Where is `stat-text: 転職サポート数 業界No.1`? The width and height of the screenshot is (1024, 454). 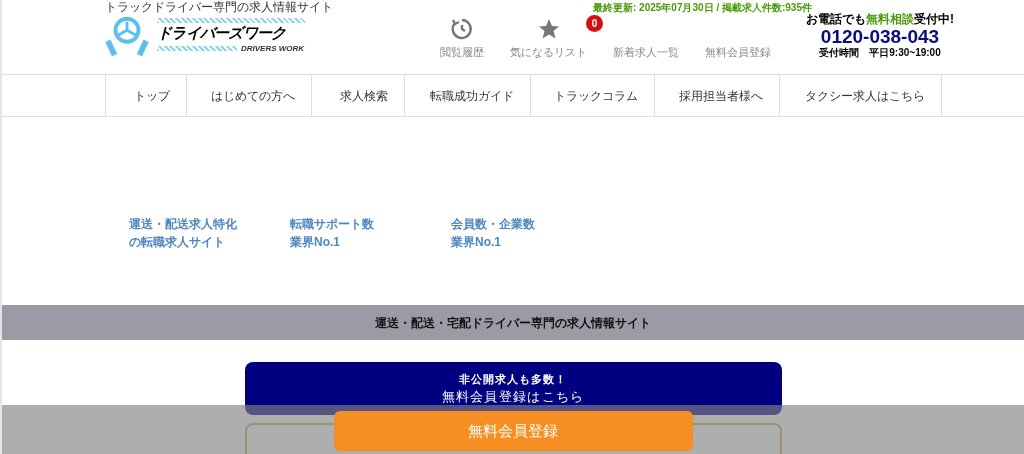
stat-text: 転職サポート数 業界No.1 is located at coordinates (332, 233).